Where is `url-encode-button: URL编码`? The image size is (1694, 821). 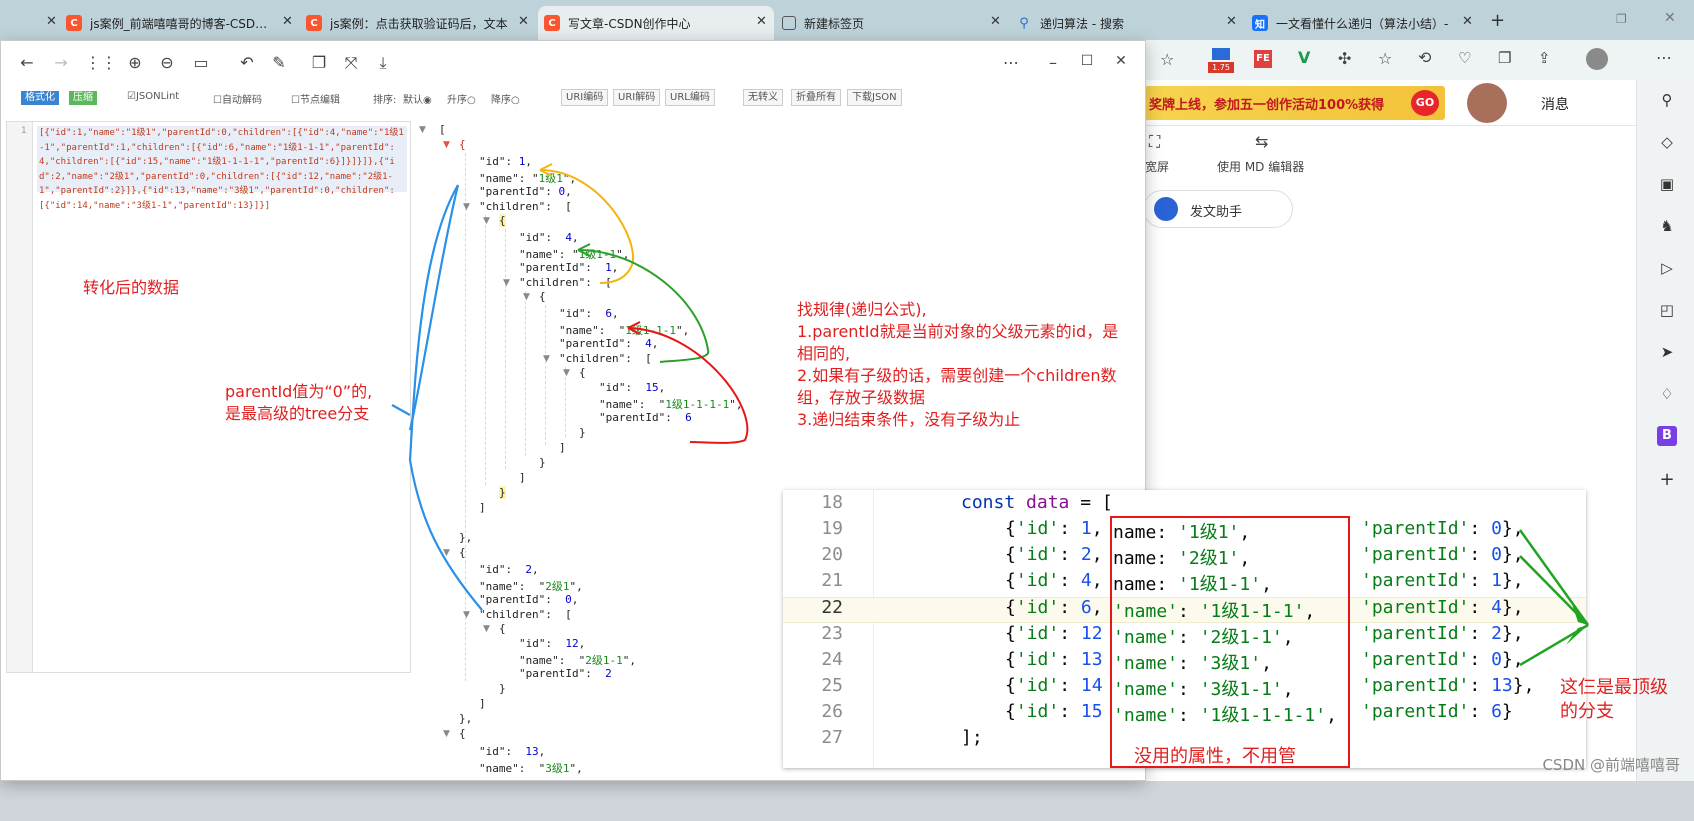 url-encode-button: URL编码 is located at coordinates (690, 97).